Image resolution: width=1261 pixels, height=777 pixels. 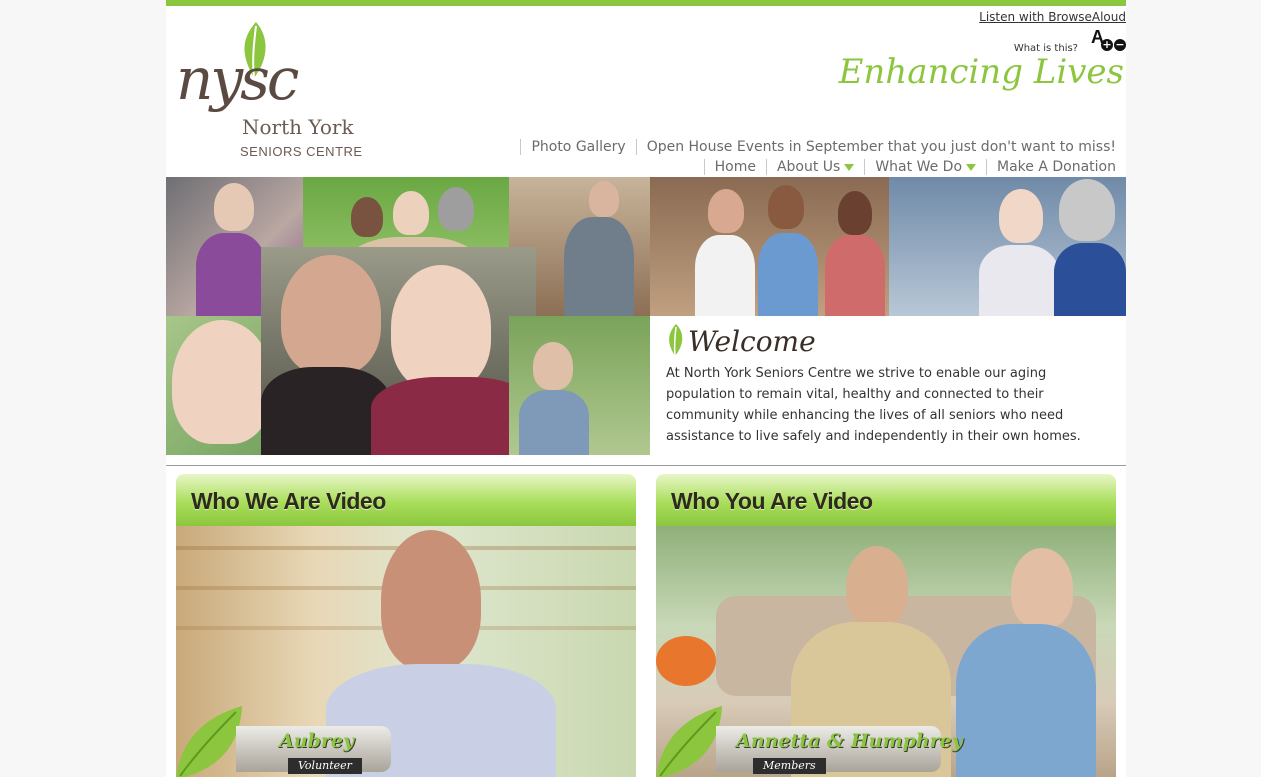 I want to click on video-panel-who-we-are: Who We Are Video Aubrey Volunteer, so click(x=406, y=625).